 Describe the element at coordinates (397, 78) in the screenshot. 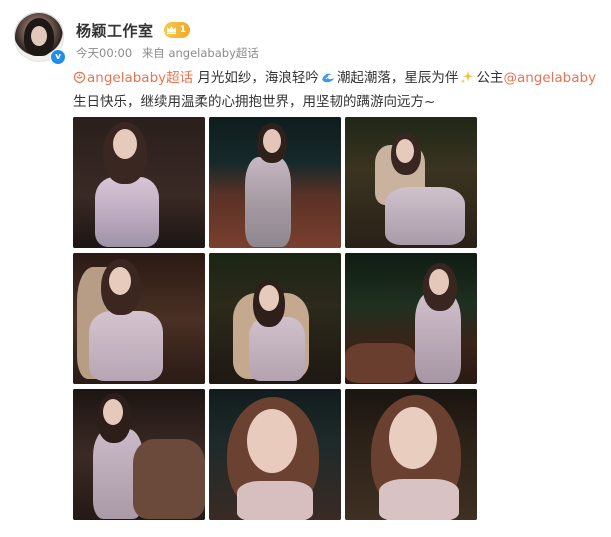

I see `text-part-2: 潮起潮落，星辰为伴` at that location.